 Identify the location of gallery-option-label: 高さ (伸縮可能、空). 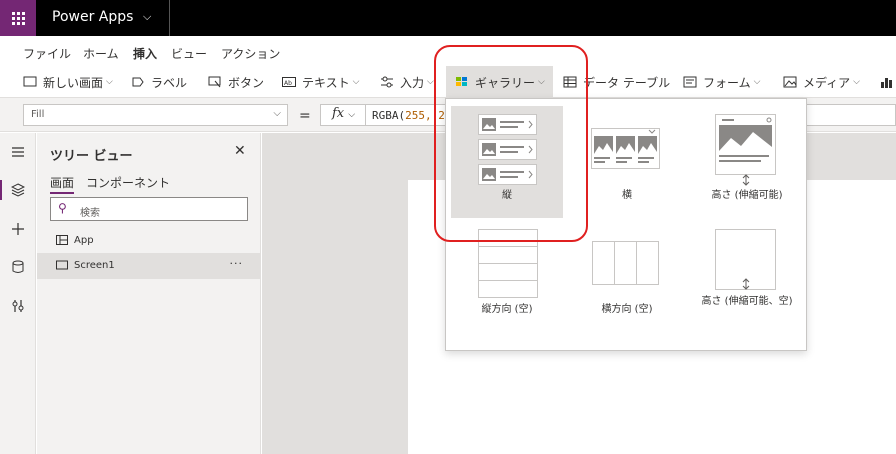
(747, 301).